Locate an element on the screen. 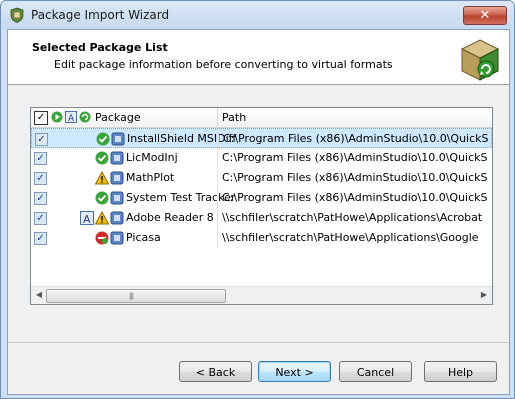 This screenshot has height=399, width=515. page-title: Selected Package List is located at coordinates (100, 47).